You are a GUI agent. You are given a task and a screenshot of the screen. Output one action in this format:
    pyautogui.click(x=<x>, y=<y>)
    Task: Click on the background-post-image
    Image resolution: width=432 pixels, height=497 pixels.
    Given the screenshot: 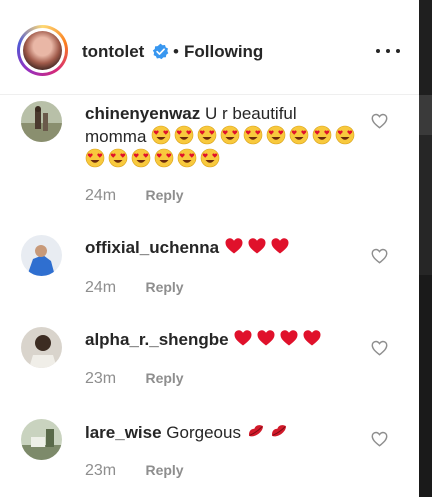 What is the action you would take?
    pyautogui.click(x=425, y=248)
    